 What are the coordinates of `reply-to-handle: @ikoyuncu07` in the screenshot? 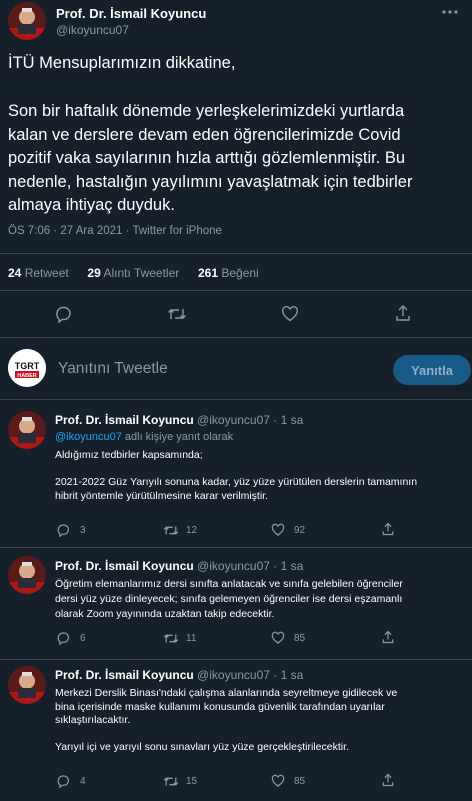 It's located at (88, 437).